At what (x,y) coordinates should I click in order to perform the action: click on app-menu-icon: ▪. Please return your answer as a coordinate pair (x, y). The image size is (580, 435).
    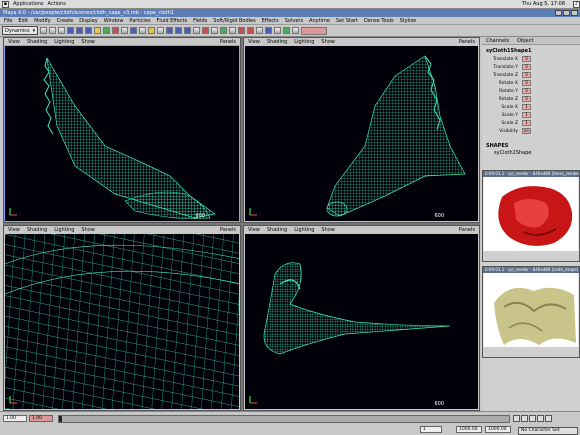
    Looking at the image, I should click on (5, 4).